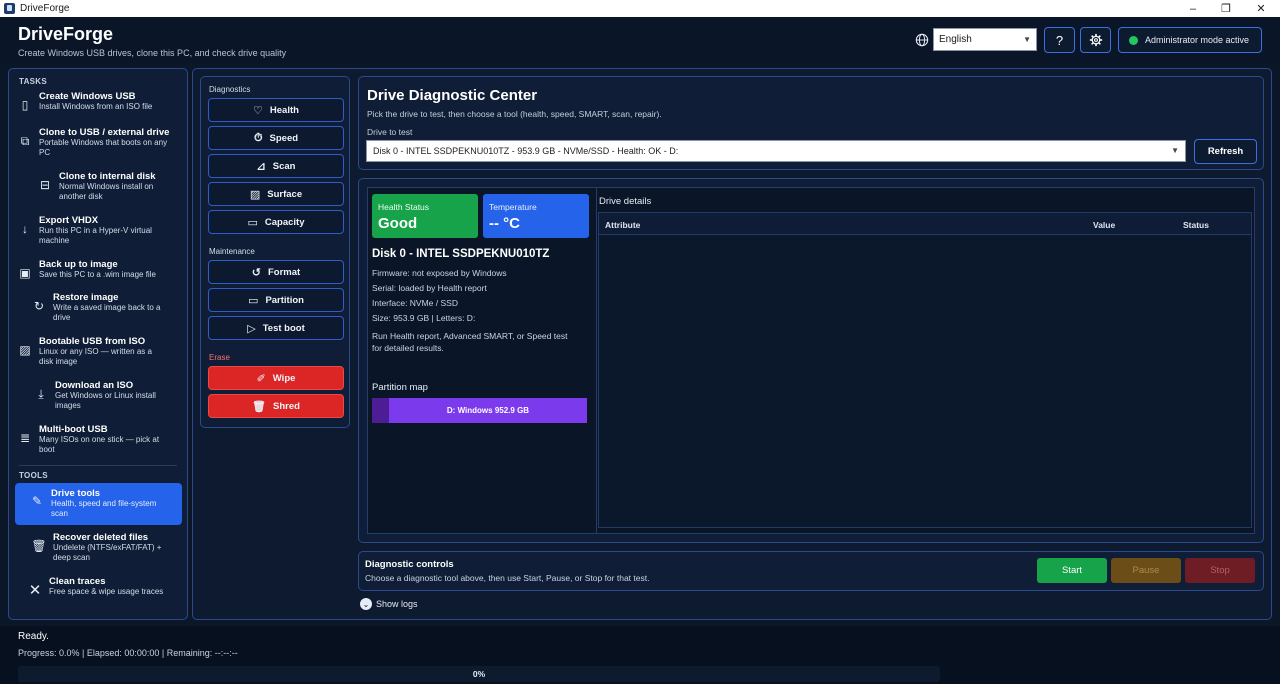 This screenshot has height=684, width=1280. What do you see at coordinates (106, 191) in the screenshot?
I see `task-desc: Normal Windows install on another disk` at bounding box center [106, 191].